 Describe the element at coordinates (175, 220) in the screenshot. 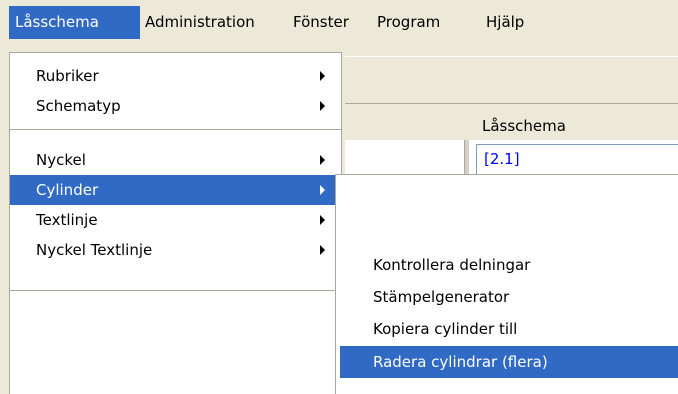

I see `menu-item-textlinje: Textlinje` at that location.